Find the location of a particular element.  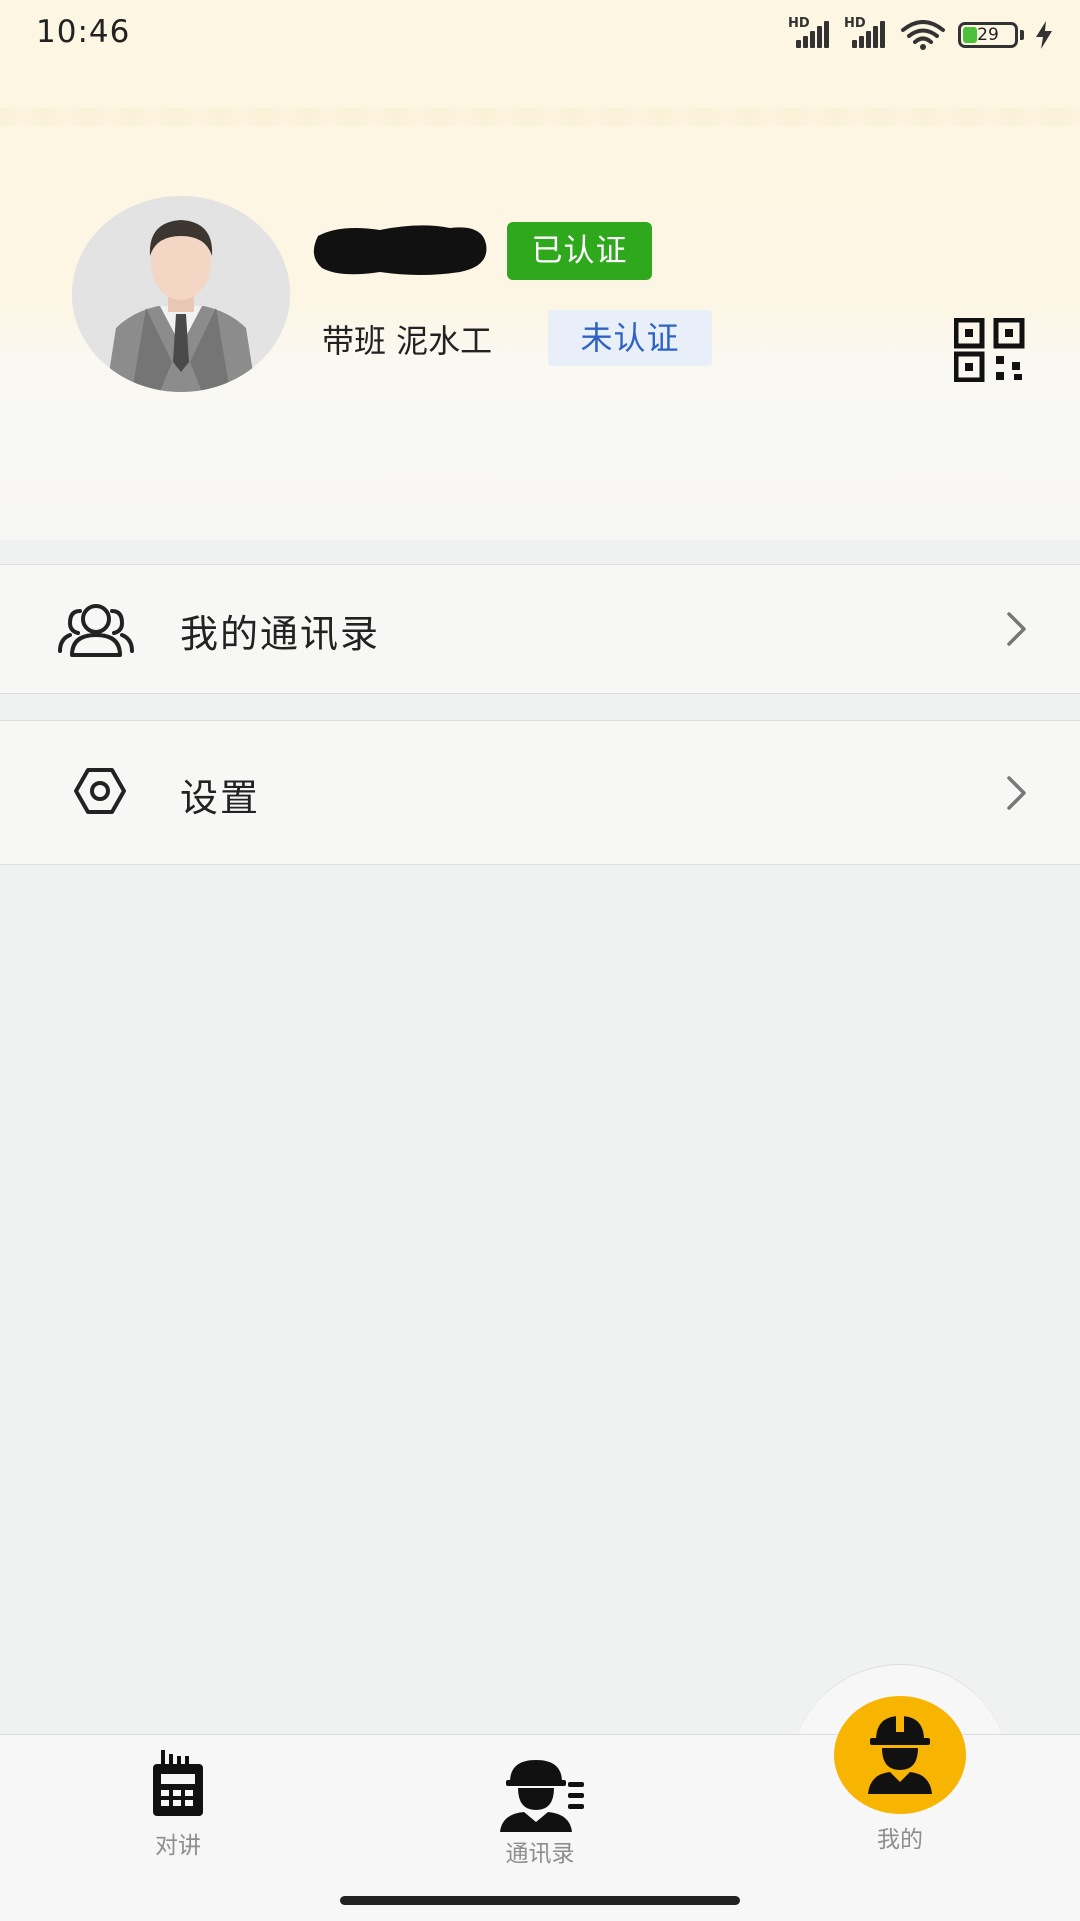

wifi-icon is located at coordinates (923, 35).